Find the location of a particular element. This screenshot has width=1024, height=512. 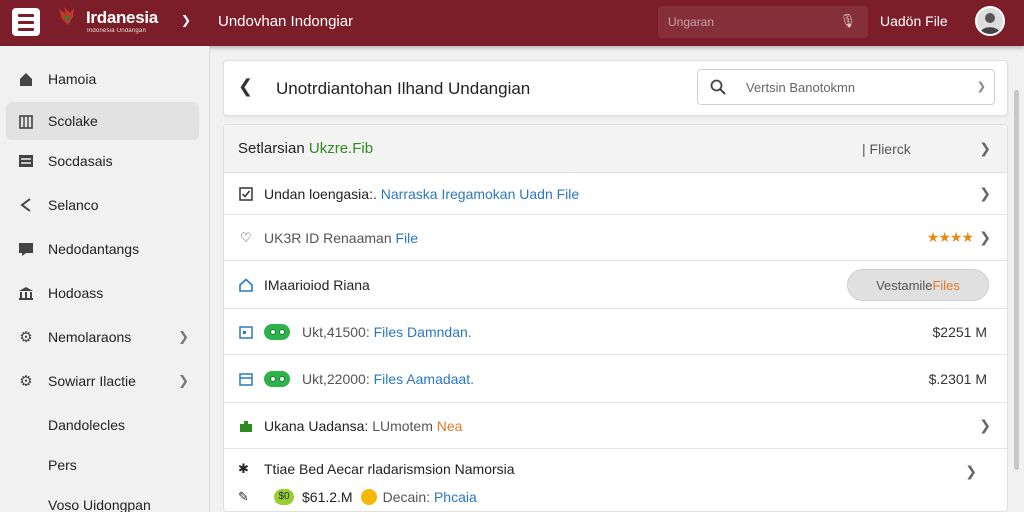

bank-icon is located at coordinates (26, 293).